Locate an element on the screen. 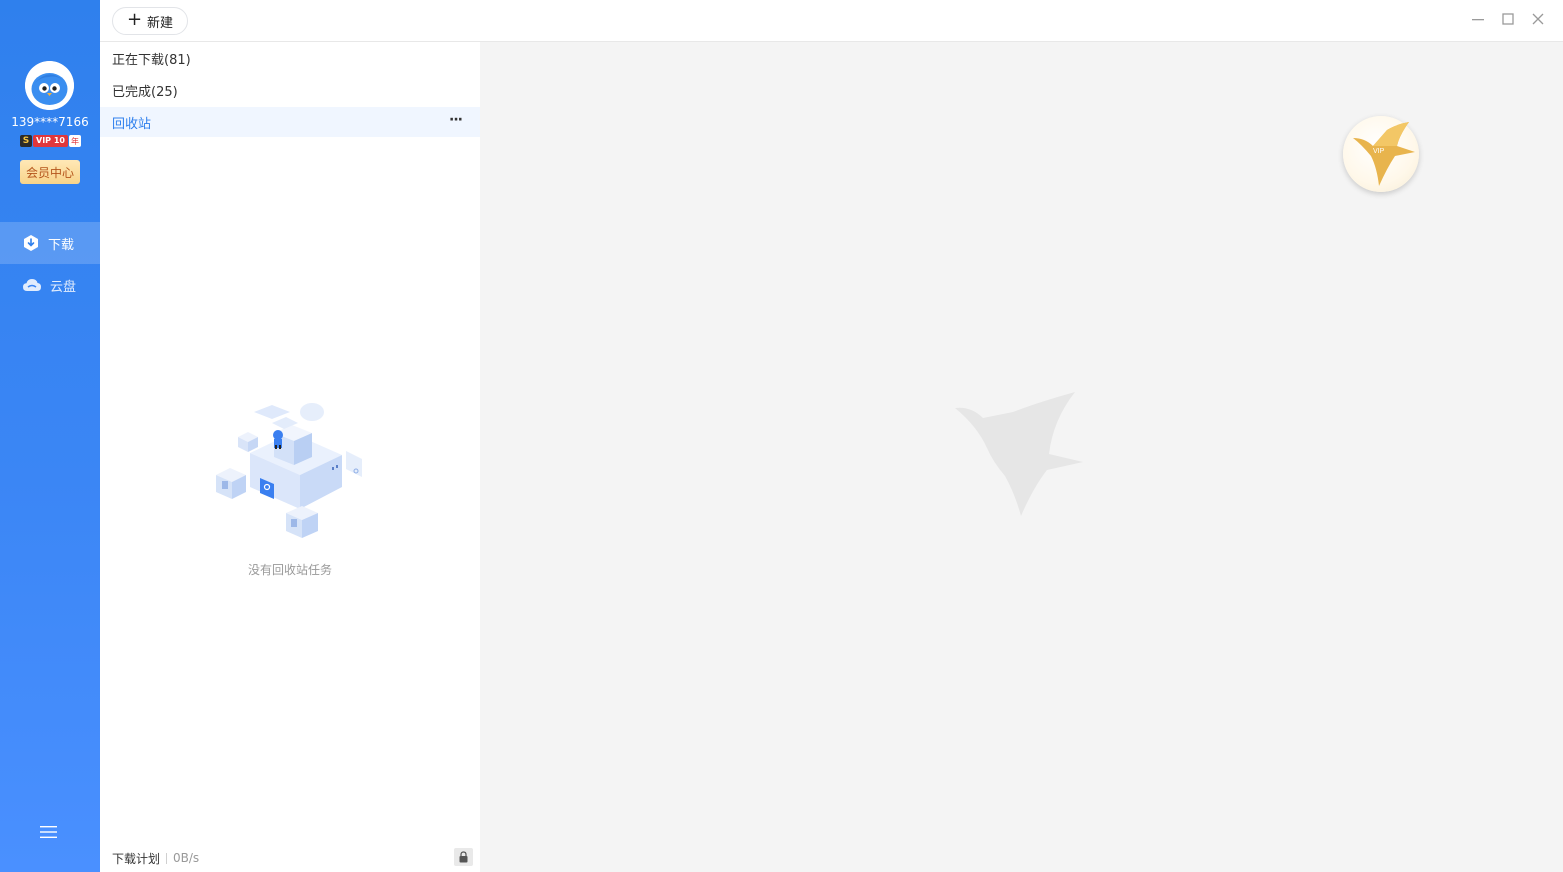  empty-state-text: 没有回收站任务 is located at coordinates (289, 570).